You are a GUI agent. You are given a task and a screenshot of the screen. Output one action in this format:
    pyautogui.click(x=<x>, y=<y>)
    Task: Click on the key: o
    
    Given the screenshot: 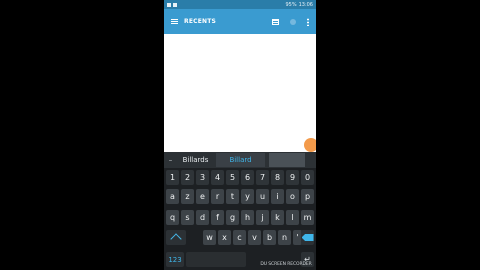 What is the action you would take?
    pyautogui.click(x=292, y=196)
    